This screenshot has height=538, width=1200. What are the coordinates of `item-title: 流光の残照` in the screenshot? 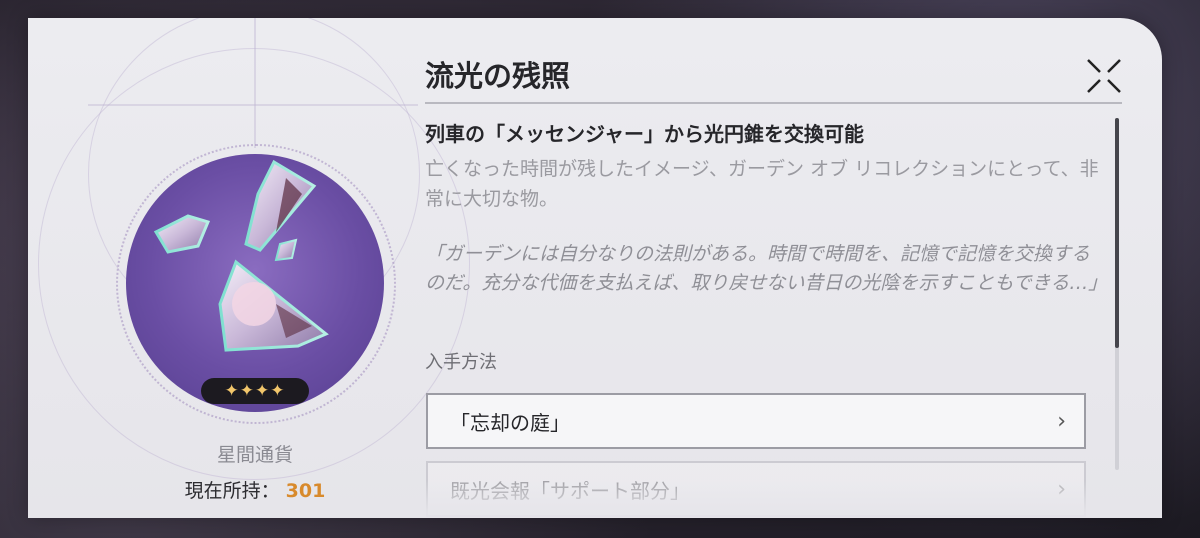 It's located at (498, 76).